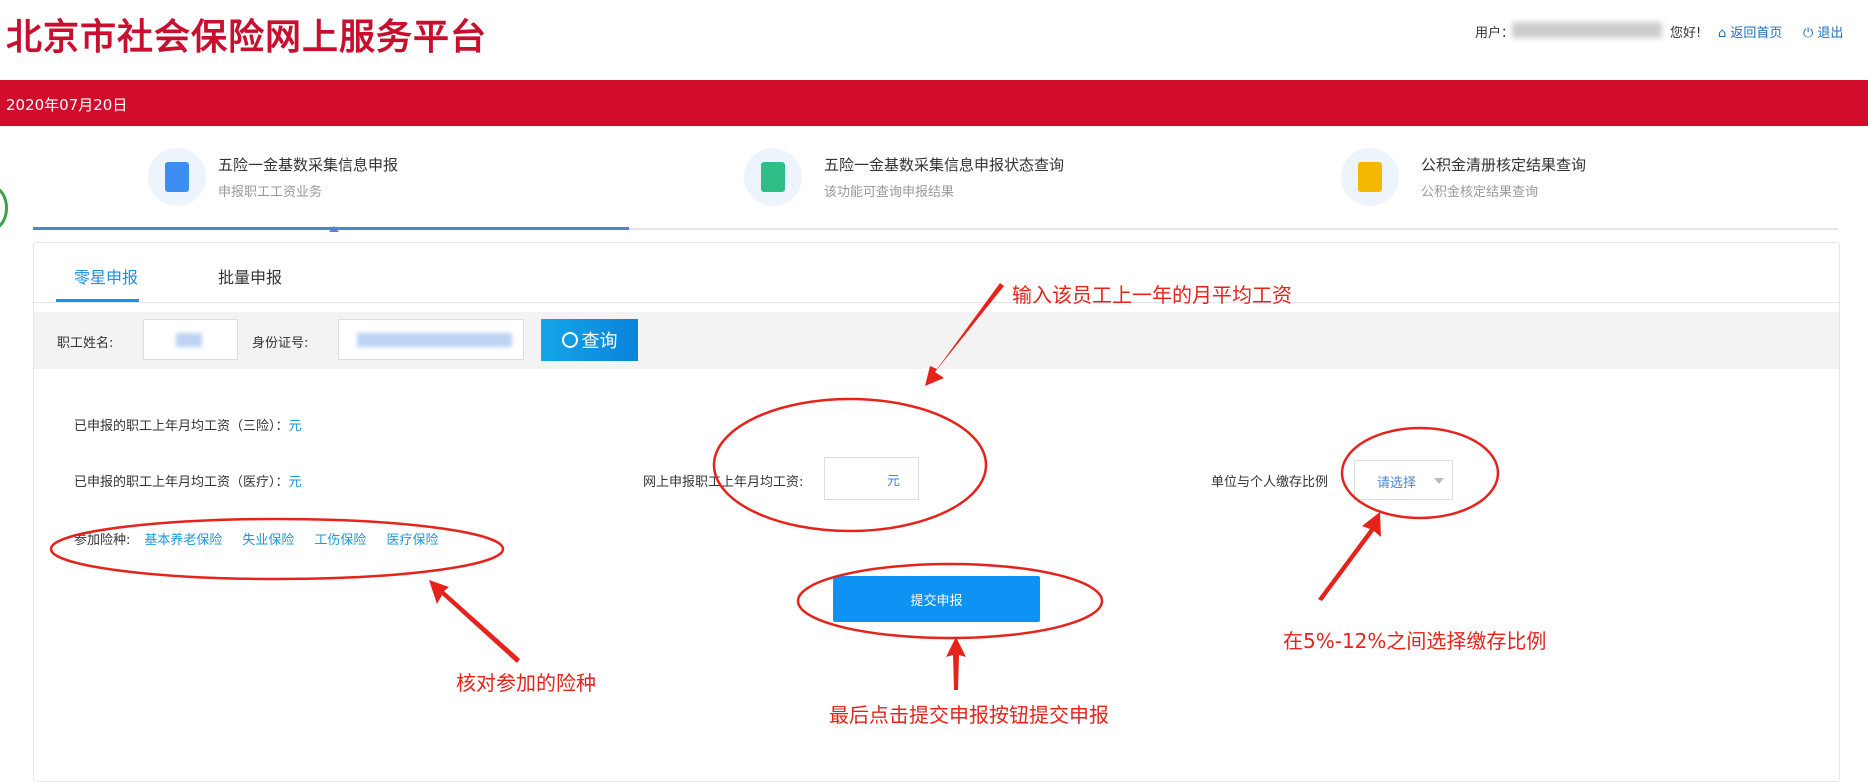 The image size is (1868, 782). What do you see at coordinates (850, 465) in the screenshot?
I see `annotation-ellipse-wage` at bounding box center [850, 465].